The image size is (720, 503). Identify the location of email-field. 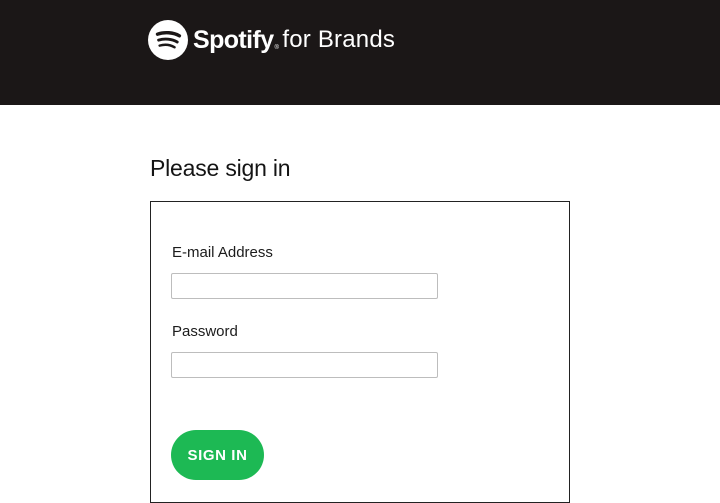
(304, 286).